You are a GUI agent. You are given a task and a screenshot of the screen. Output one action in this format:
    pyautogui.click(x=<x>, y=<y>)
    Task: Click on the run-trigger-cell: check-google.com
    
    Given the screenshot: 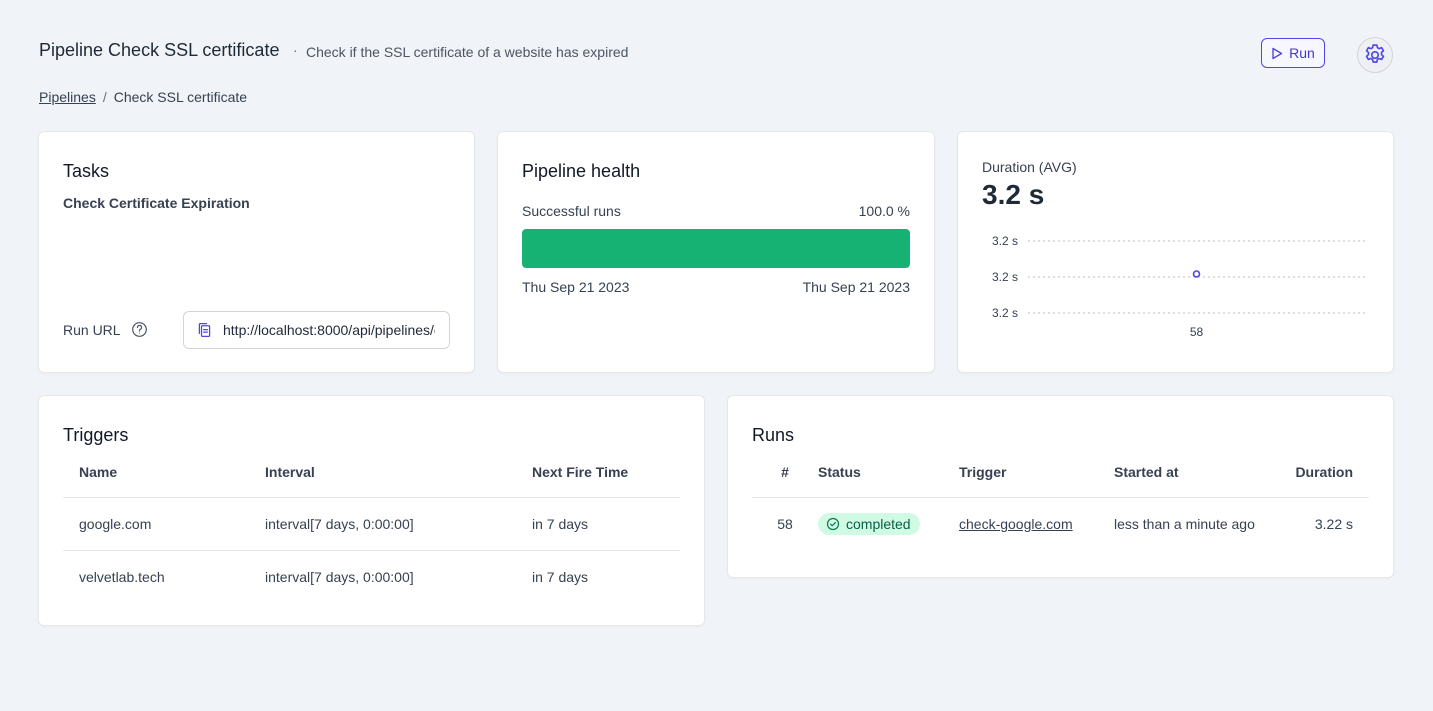 What is the action you would take?
    pyautogui.click(x=1036, y=524)
    